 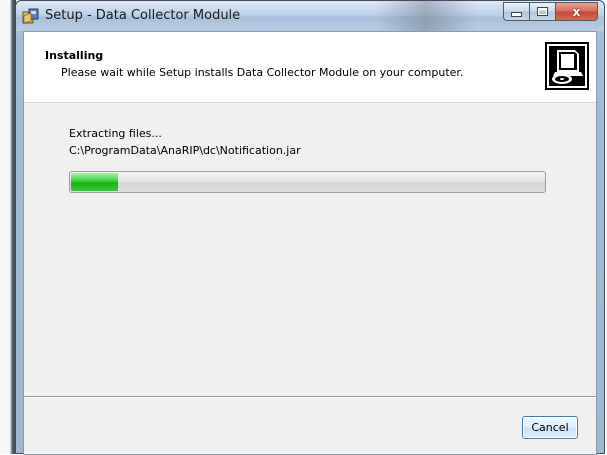 What do you see at coordinates (94, 182) in the screenshot?
I see `progress-fill` at bounding box center [94, 182].